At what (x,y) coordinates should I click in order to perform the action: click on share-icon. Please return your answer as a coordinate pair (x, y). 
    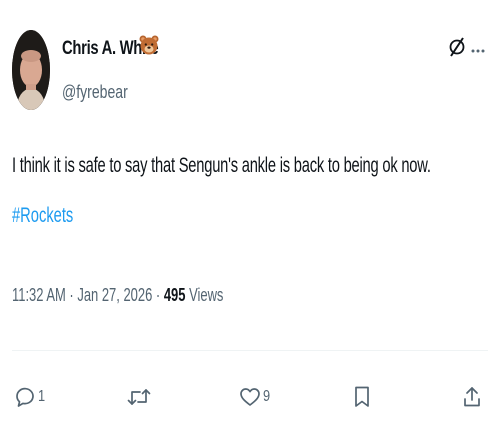
    Looking at the image, I should click on (472, 397).